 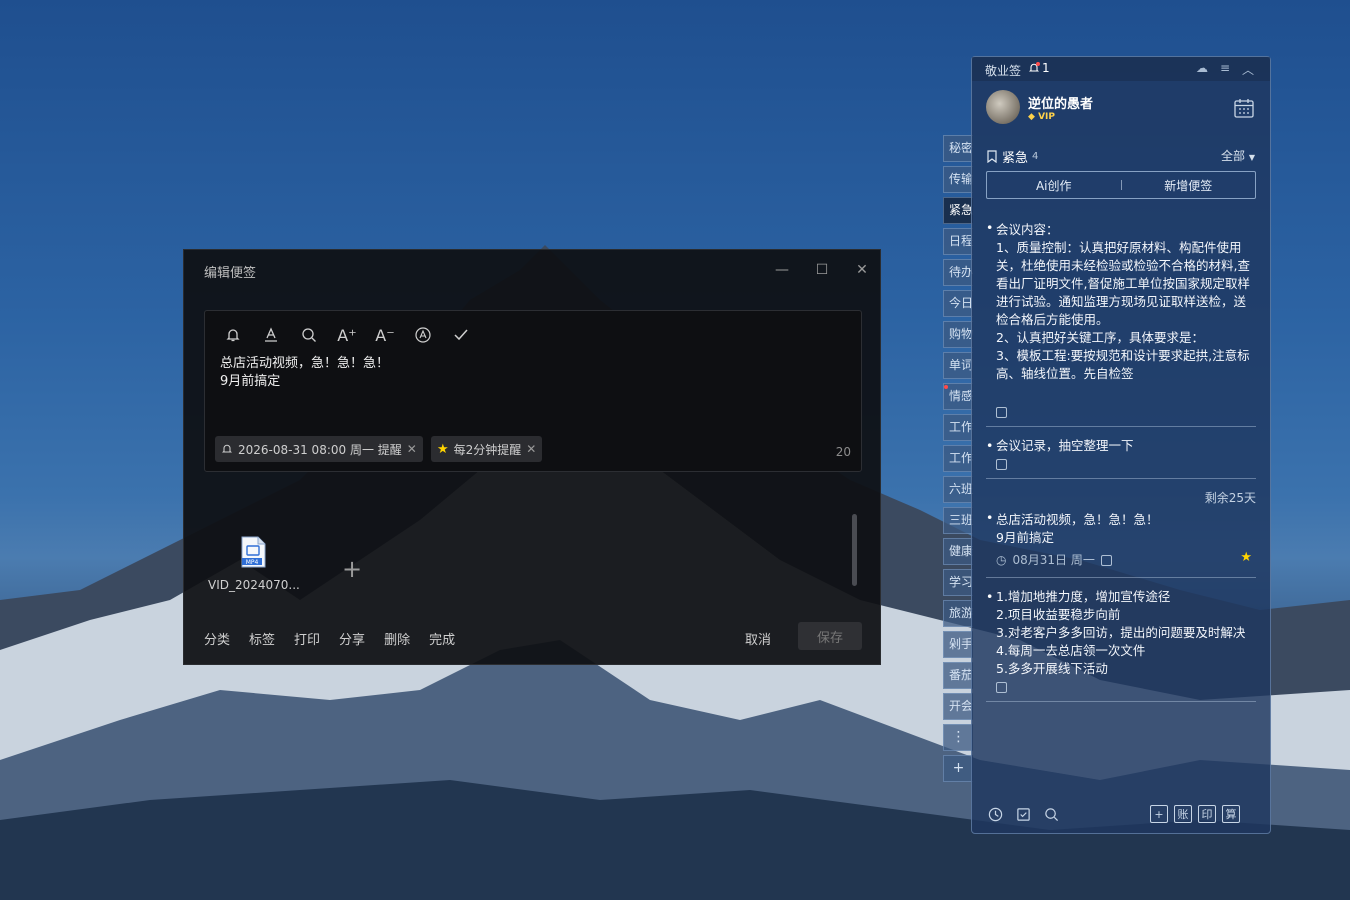 What do you see at coordinates (758, 638) in the screenshot?
I see `cancel-button: 取消` at bounding box center [758, 638].